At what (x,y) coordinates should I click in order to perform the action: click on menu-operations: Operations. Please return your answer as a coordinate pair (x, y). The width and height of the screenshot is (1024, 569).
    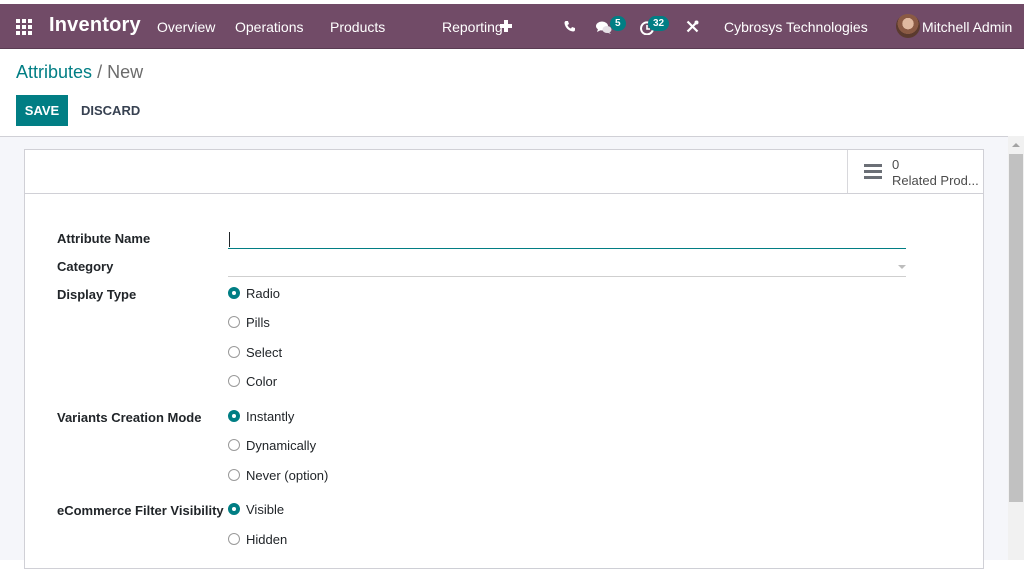
    Looking at the image, I should click on (269, 27).